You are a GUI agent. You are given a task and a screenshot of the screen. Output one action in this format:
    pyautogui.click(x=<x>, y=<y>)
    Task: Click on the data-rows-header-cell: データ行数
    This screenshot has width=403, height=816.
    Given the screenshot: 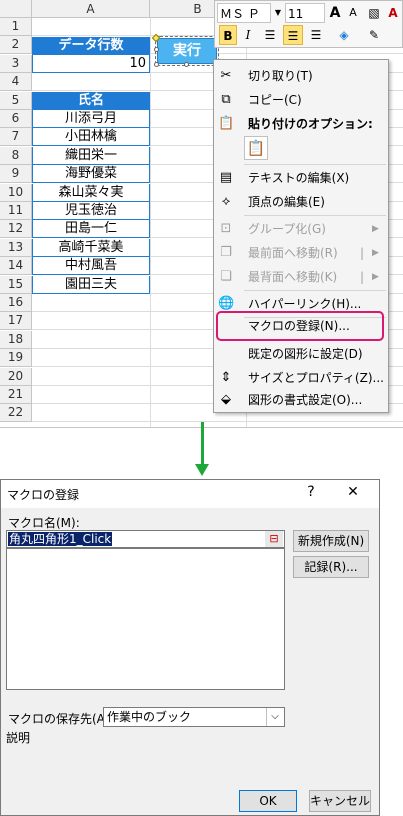 What is the action you would take?
    pyautogui.click(x=91, y=46)
    